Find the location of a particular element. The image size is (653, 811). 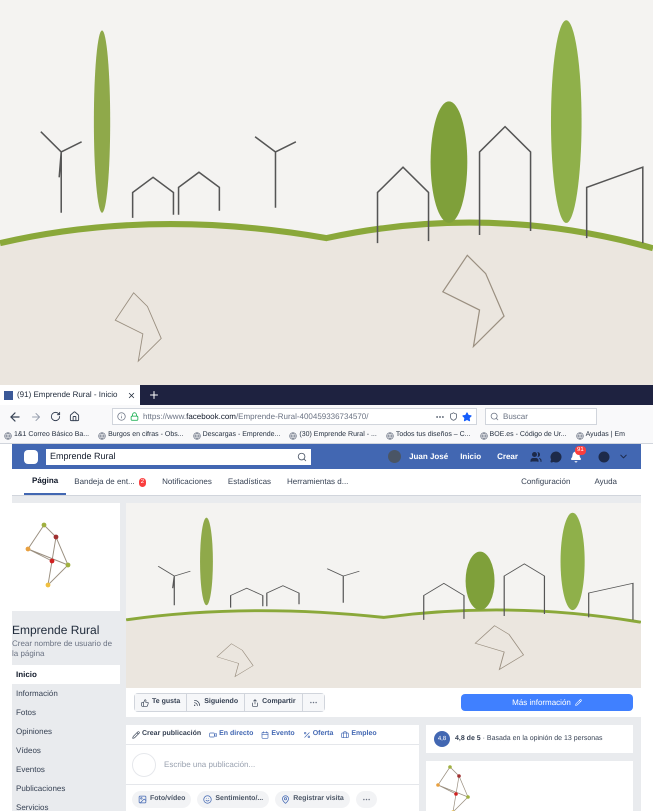

search-value: Emprende Rural is located at coordinates (83, 456).